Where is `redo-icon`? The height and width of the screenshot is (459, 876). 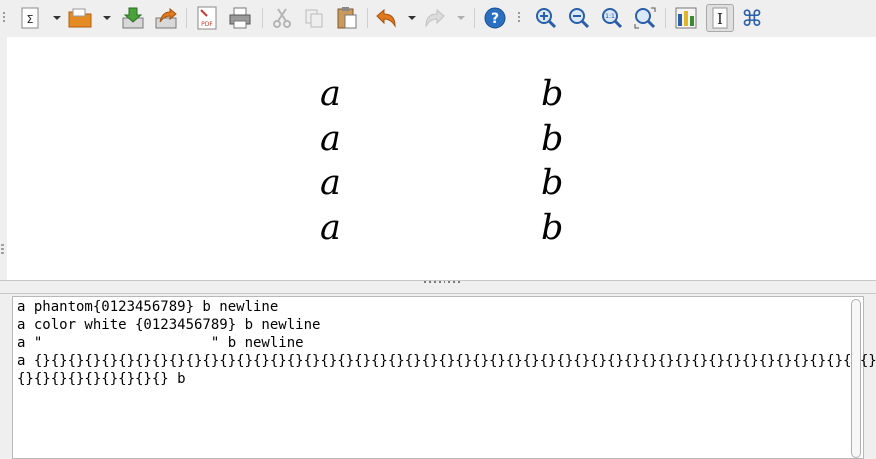 redo-icon is located at coordinates (435, 18).